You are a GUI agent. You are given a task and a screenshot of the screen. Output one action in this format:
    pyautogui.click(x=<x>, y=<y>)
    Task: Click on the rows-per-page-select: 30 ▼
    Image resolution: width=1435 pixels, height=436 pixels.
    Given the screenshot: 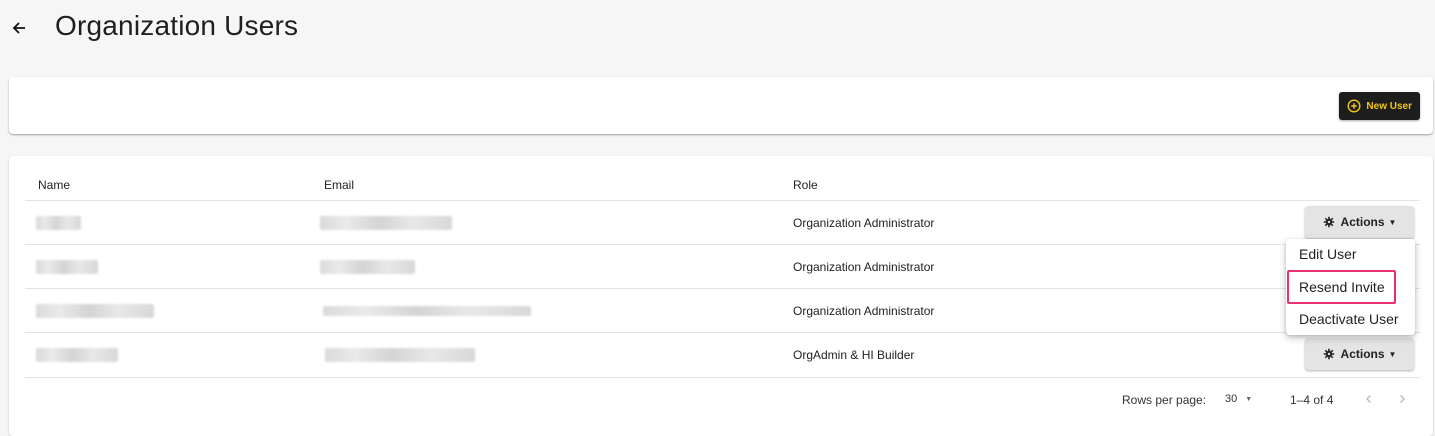 What is the action you would take?
    pyautogui.click(x=1238, y=399)
    